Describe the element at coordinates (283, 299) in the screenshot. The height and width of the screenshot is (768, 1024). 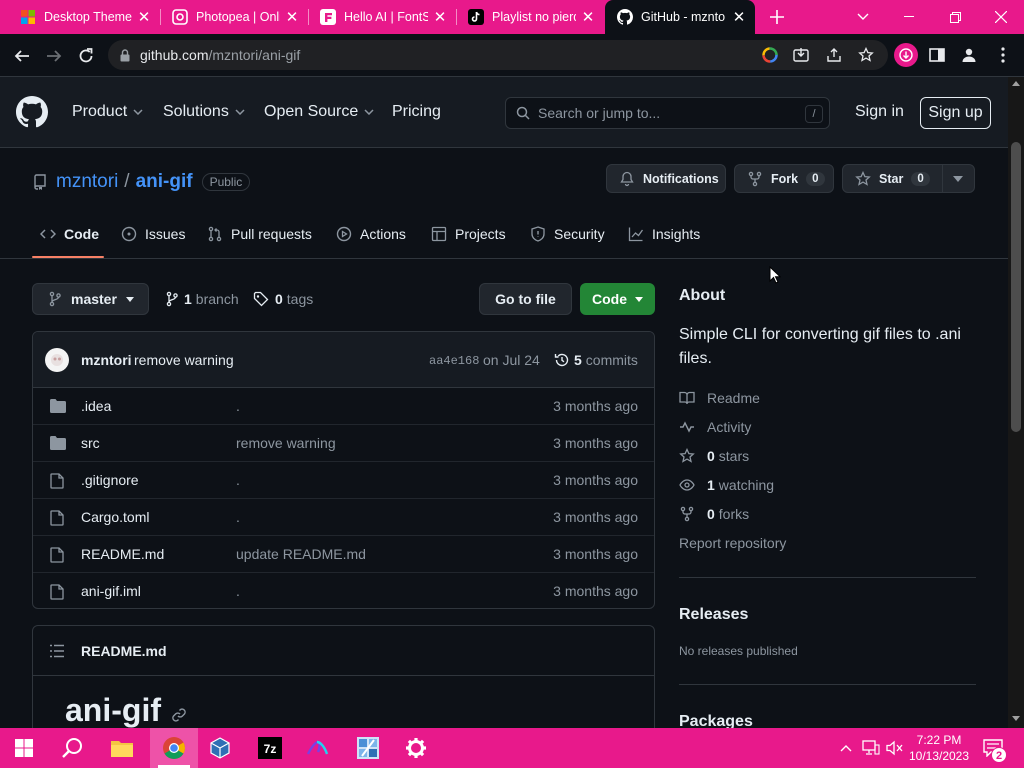
I see `tags-link: 0 tags` at that location.